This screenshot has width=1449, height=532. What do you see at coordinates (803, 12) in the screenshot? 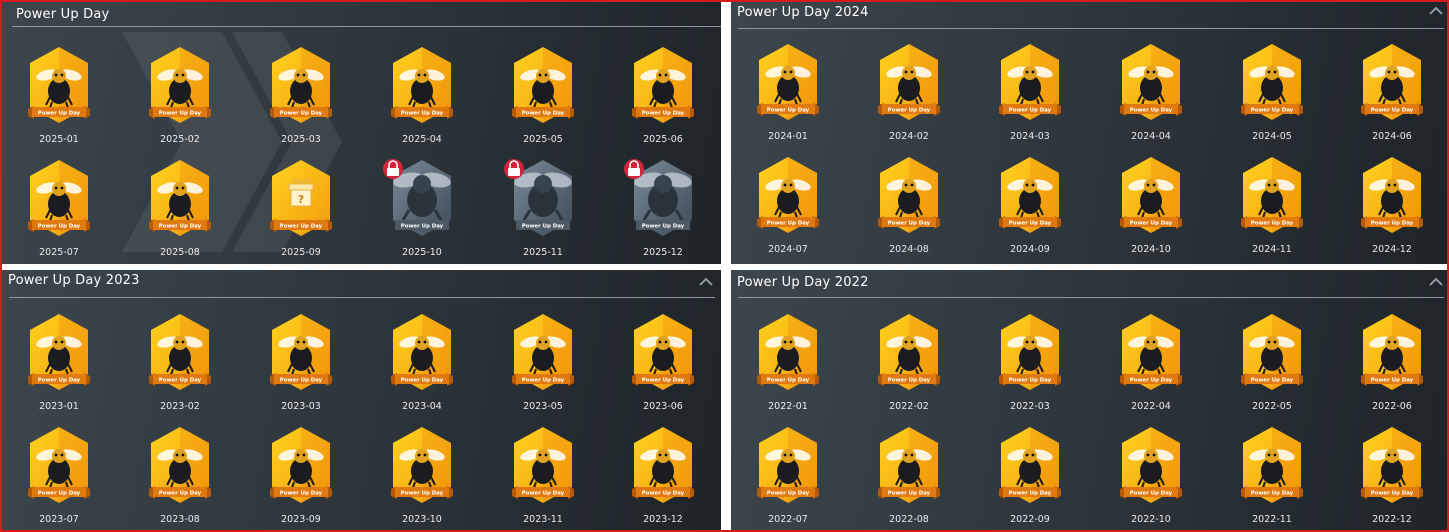
I see `panel-title: Power Up Day 2024` at bounding box center [803, 12].